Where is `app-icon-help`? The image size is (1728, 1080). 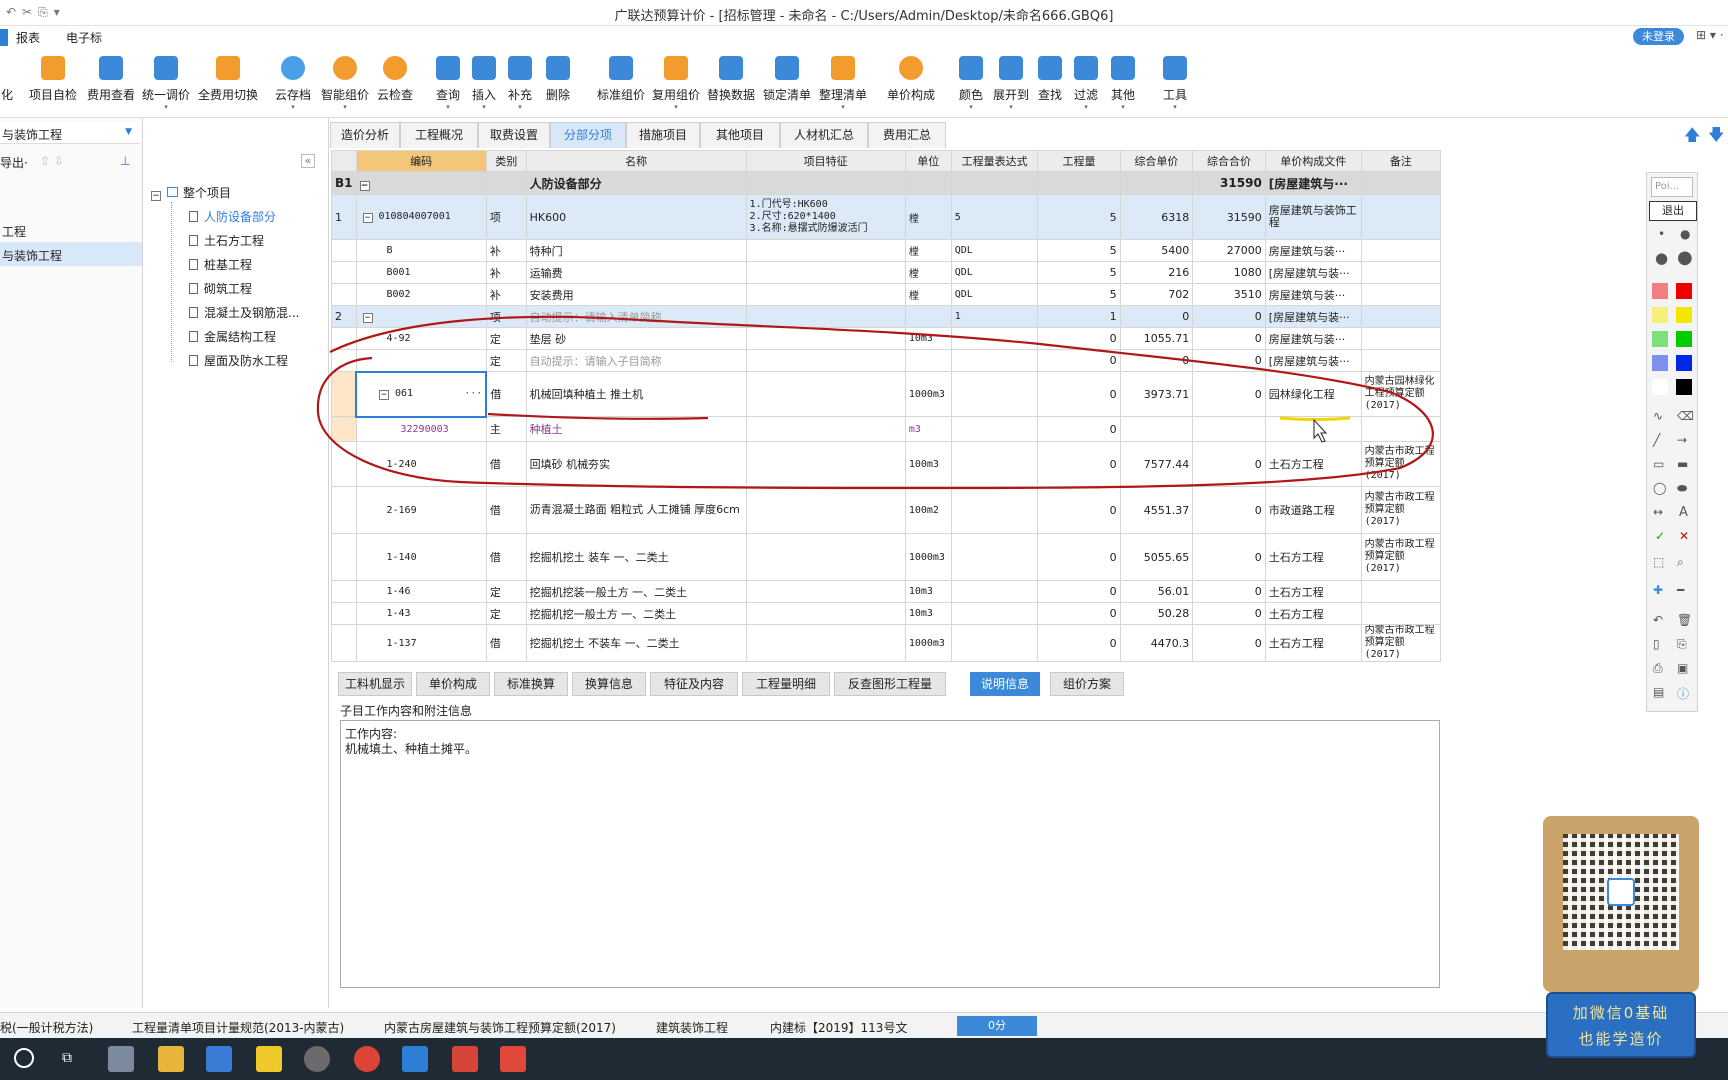 app-icon-help is located at coordinates (269, 1059).